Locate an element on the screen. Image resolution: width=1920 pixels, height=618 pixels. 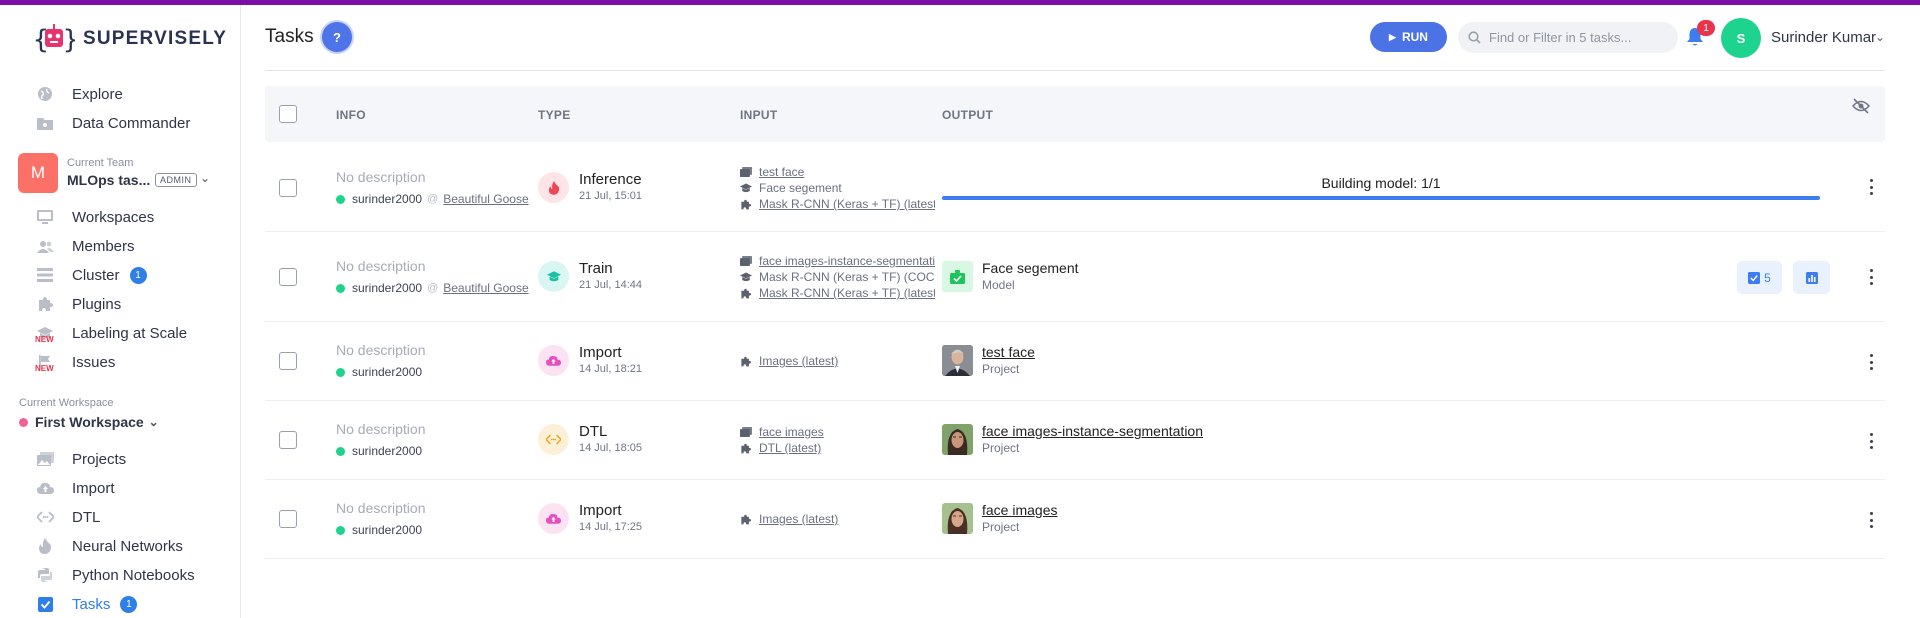
sidebar-item-labeling-at-scale: NEW Labeling at Scale is located at coordinates (111, 333).